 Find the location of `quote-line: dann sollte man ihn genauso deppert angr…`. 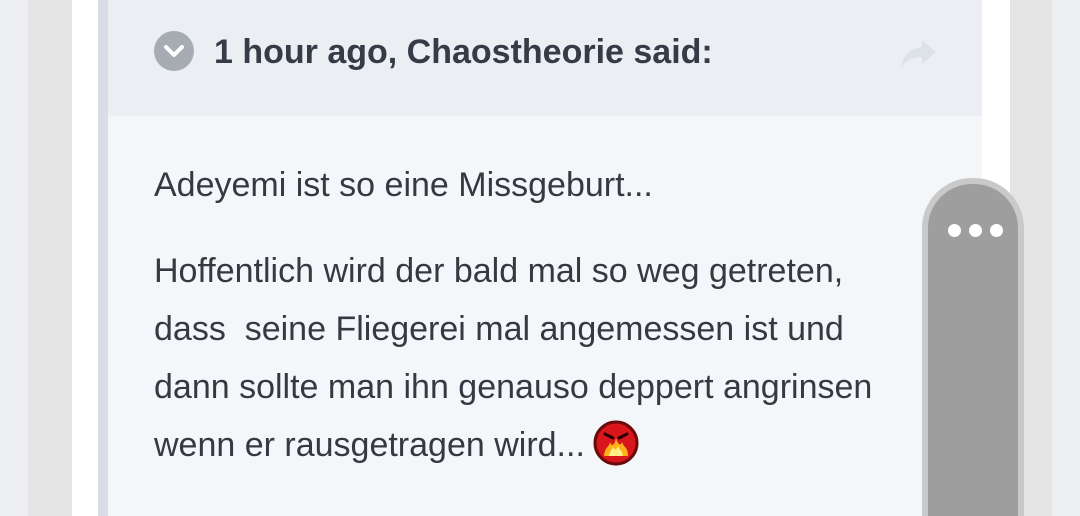

quote-line: dann sollte man ihn genauso deppert angr… is located at coordinates (513, 387).